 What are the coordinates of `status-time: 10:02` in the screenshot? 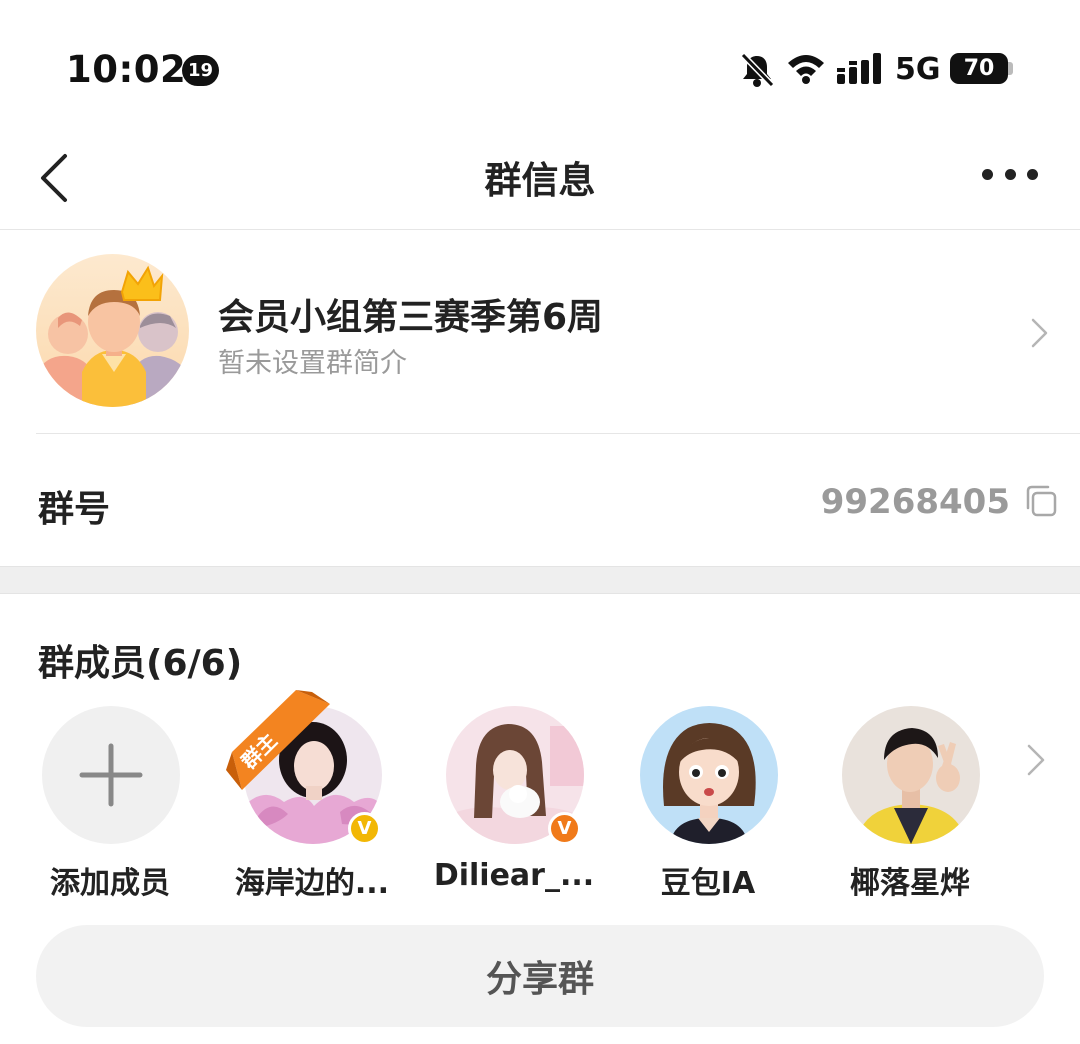 It's located at (126, 69).